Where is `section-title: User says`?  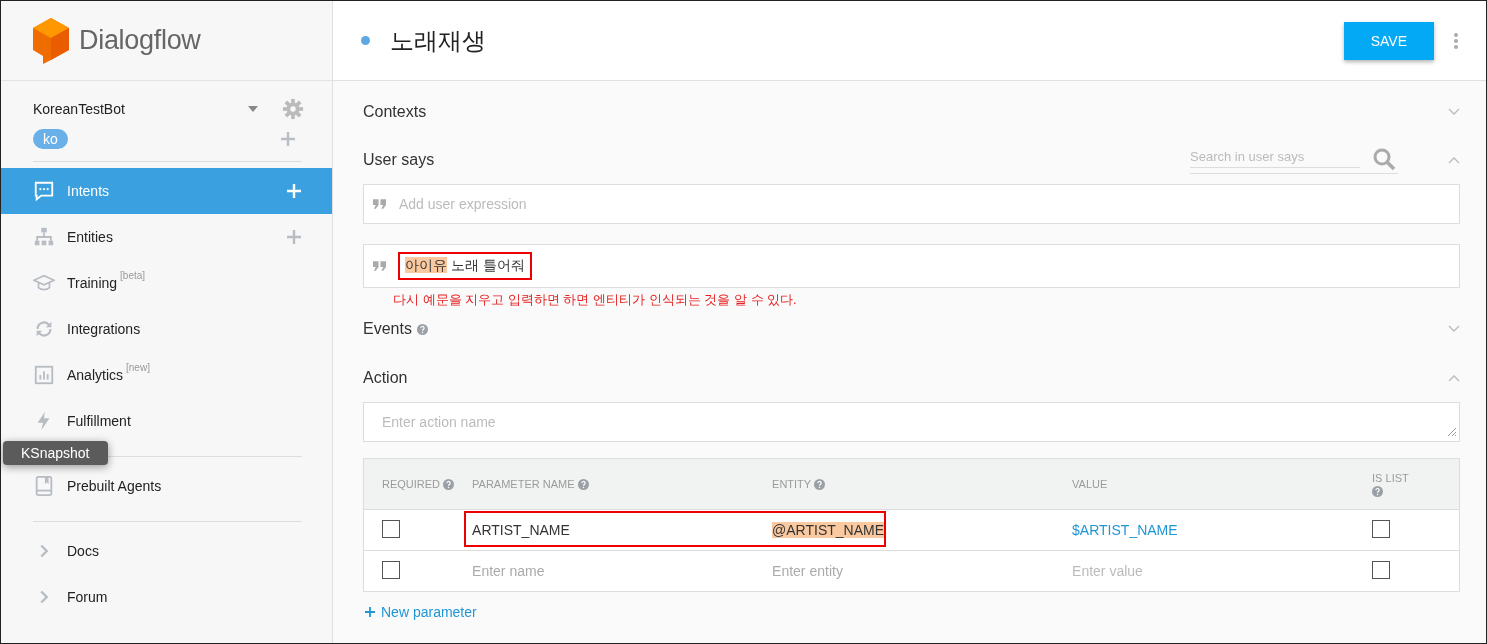
section-title: User says is located at coordinates (399, 160).